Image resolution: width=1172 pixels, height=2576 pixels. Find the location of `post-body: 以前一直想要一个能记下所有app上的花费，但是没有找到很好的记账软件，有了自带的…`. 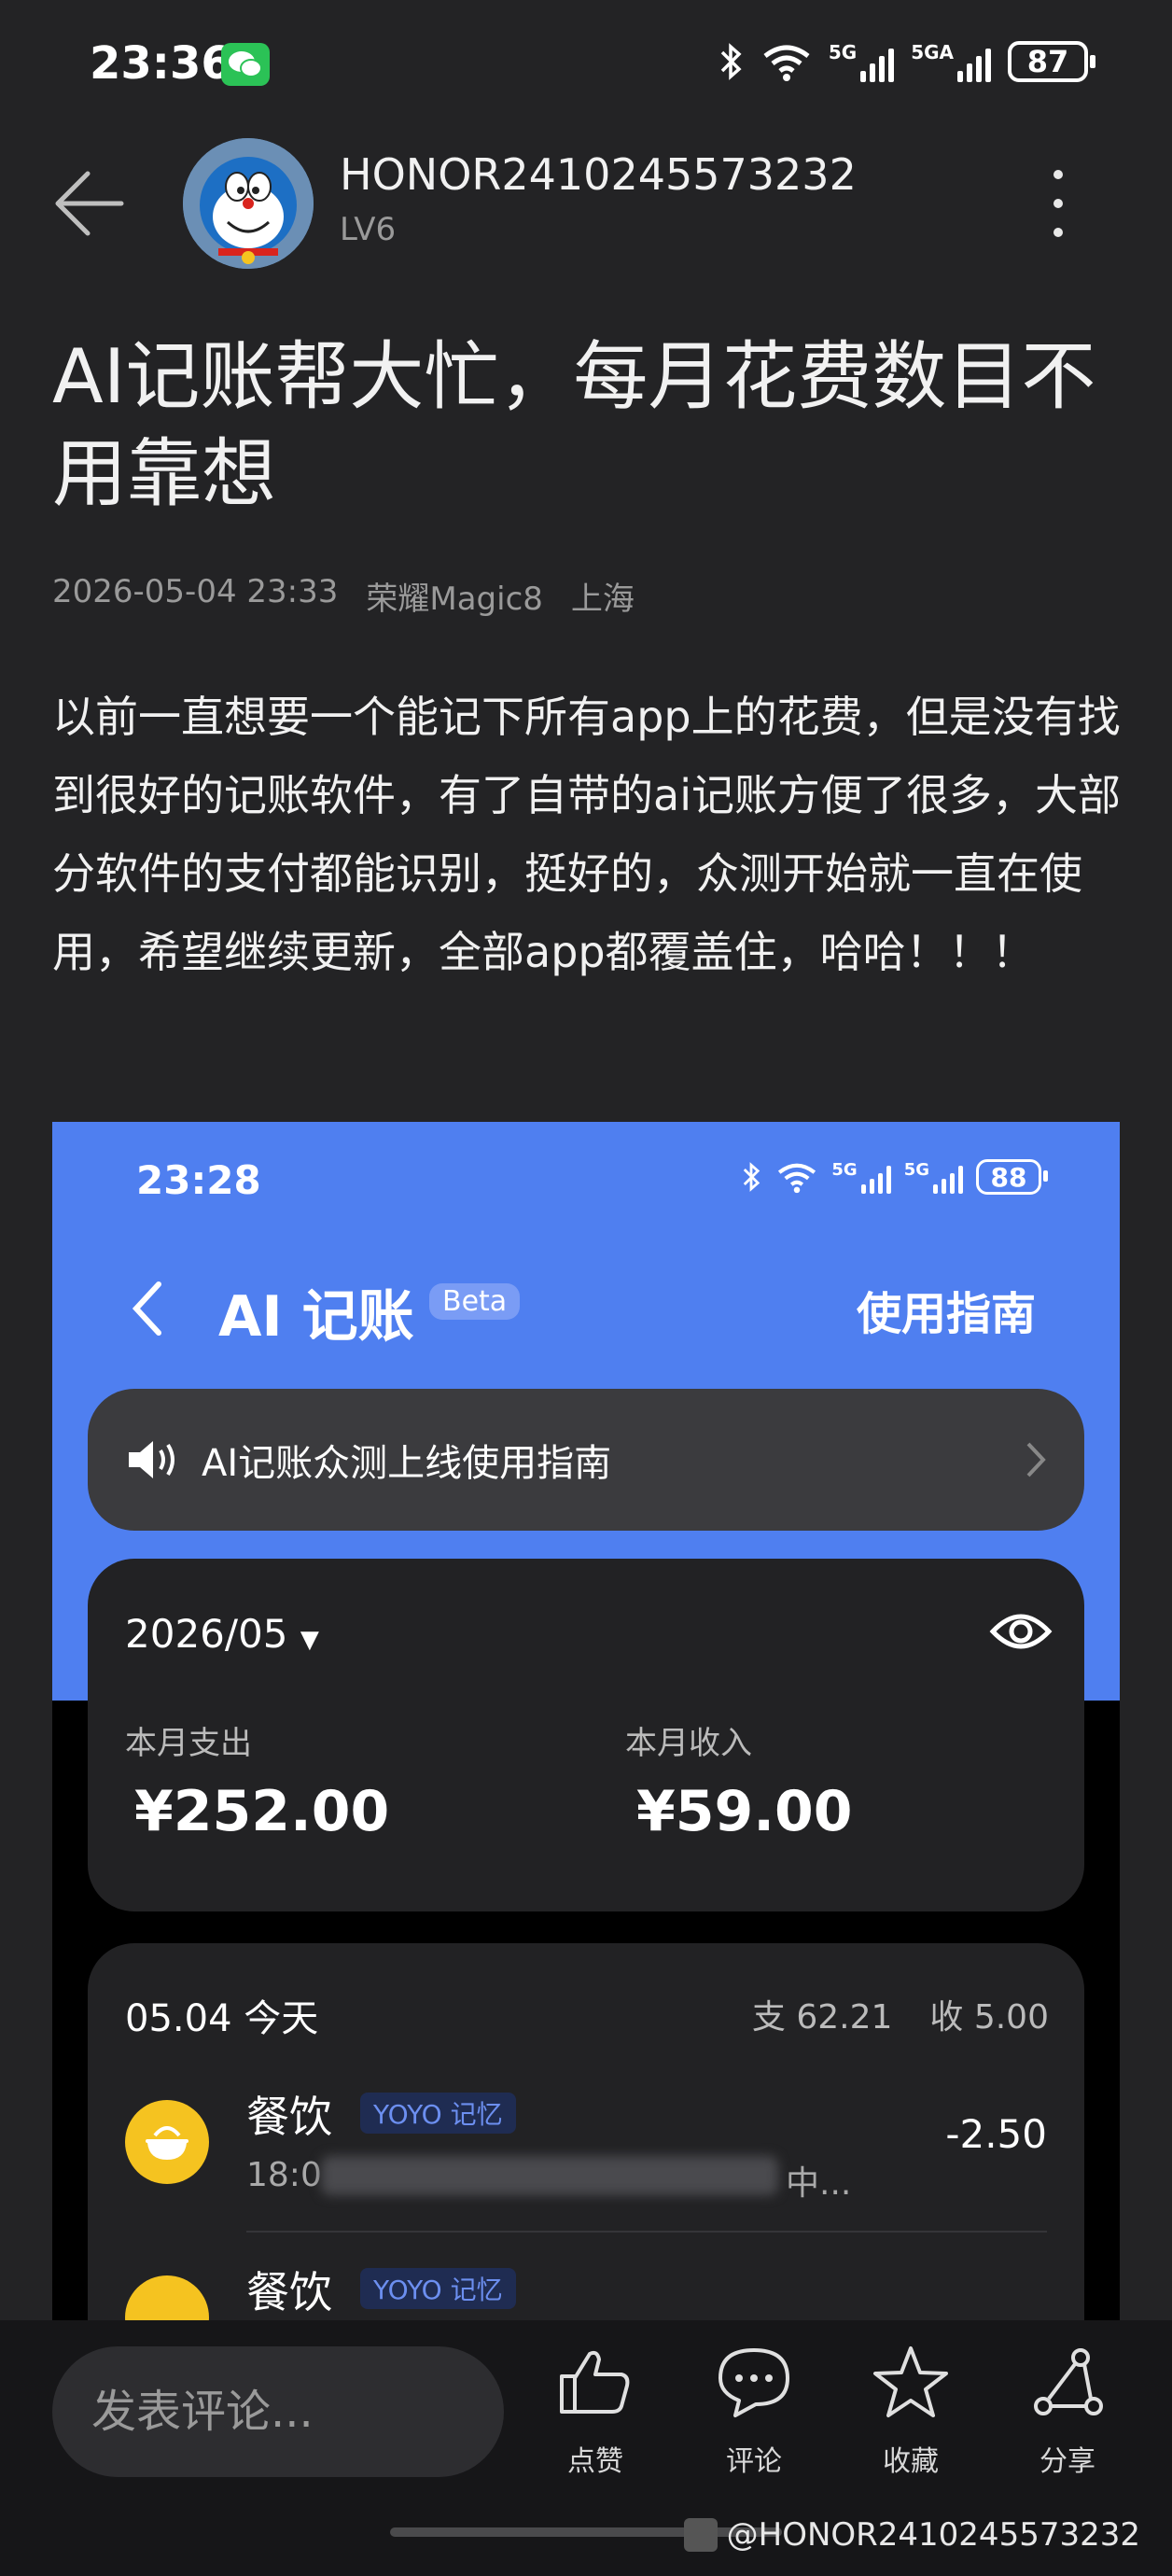

post-body: 以前一直想要一个能记下所有app上的花费，但是没有找到很好的记账软件，有了自带的… is located at coordinates (586, 834).